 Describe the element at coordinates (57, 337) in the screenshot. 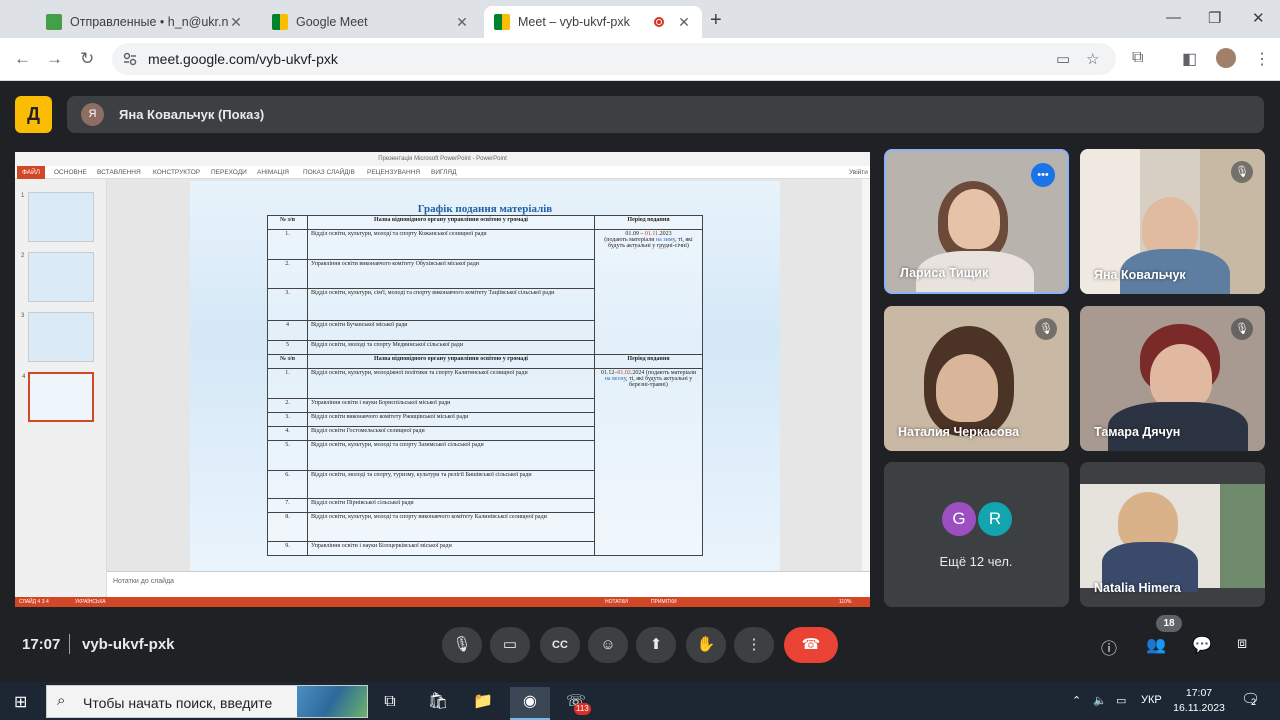

I see `slide-thumbnail: 3` at that location.